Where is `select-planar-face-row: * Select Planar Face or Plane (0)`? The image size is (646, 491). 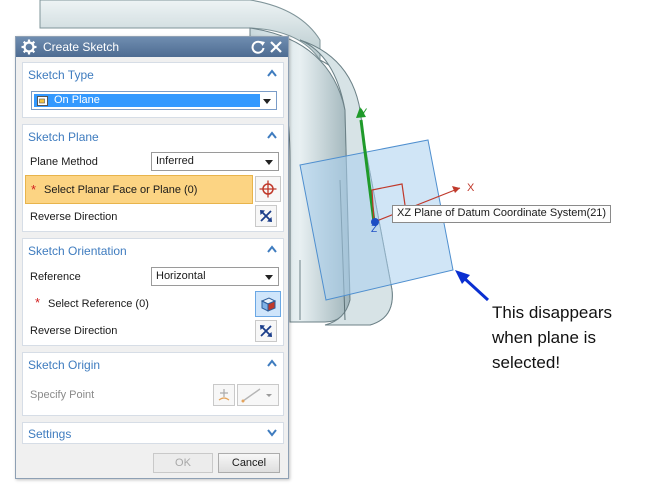 select-planar-face-row: * Select Planar Face or Plane (0) is located at coordinates (139, 189).